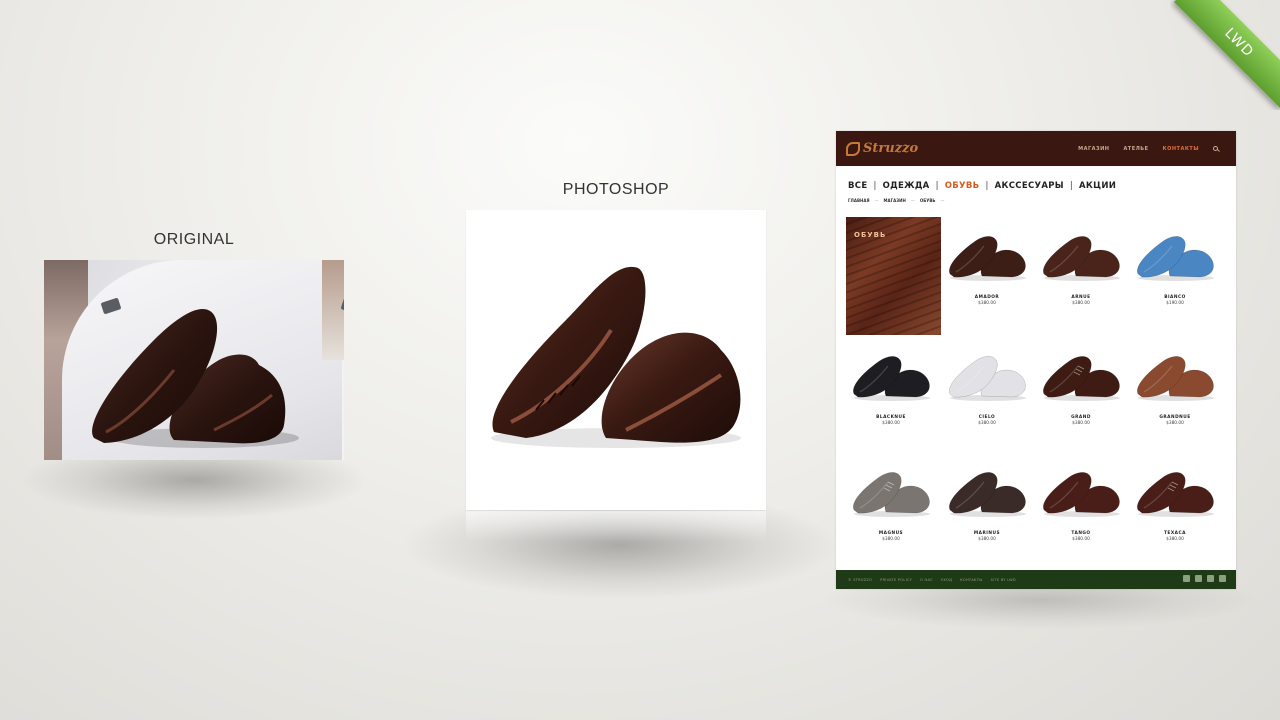  What do you see at coordinates (1081, 533) in the screenshot?
I see `product-name: TANGO` at bounding box center [1081, 533].